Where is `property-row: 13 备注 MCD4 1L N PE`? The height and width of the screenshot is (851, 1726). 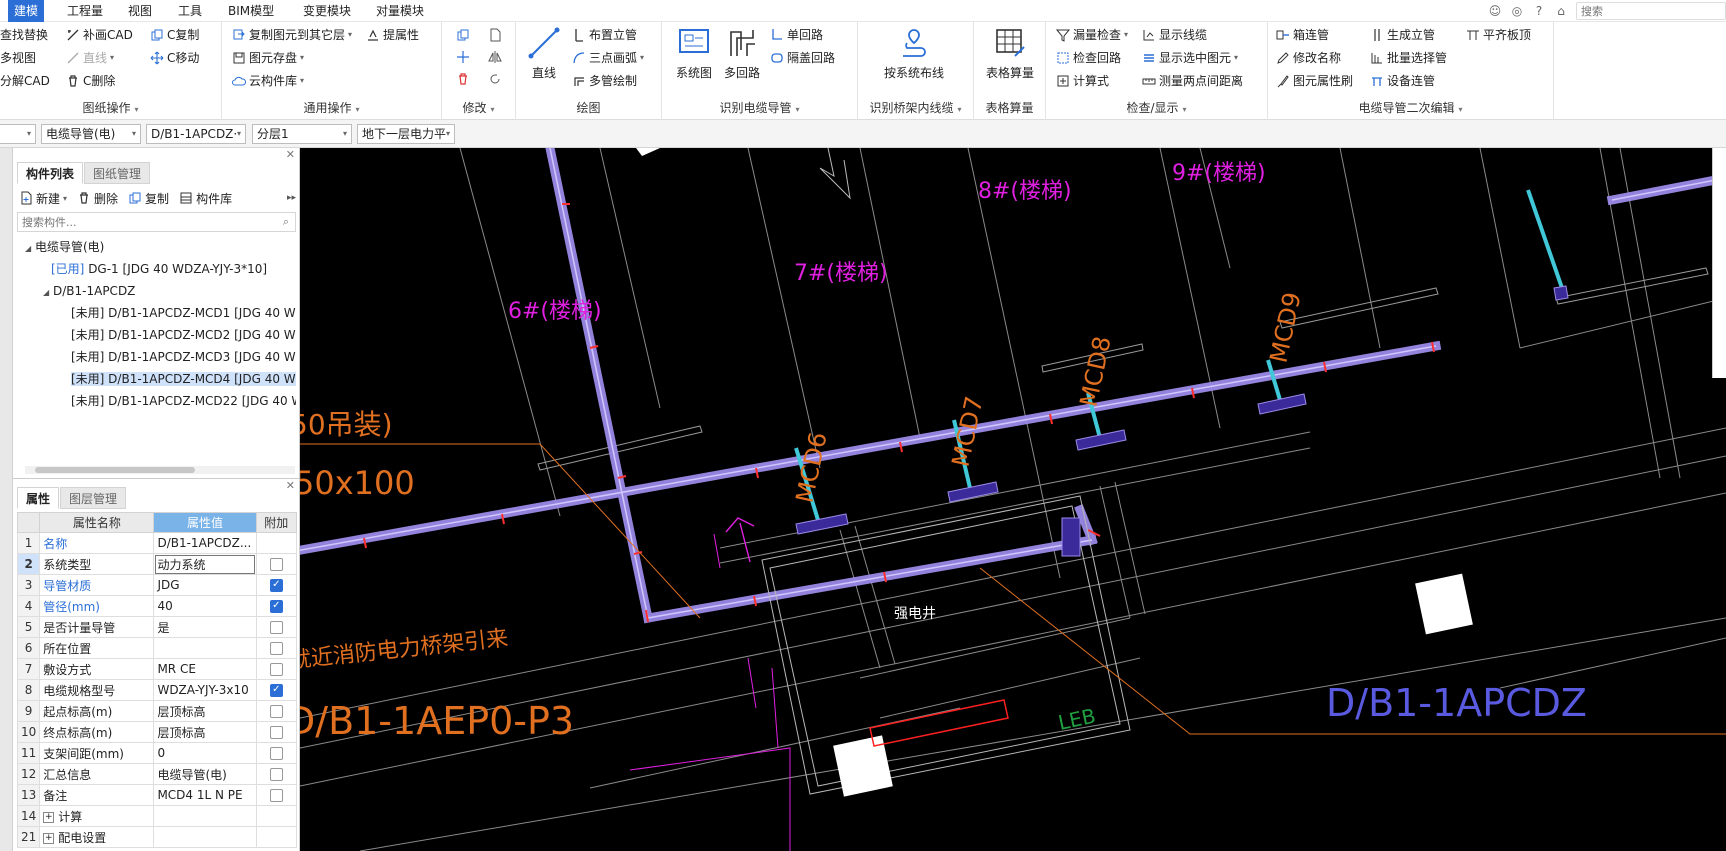
property-row: 13 备注 MCD4 1L N PE is located at coordinates (157, 795).